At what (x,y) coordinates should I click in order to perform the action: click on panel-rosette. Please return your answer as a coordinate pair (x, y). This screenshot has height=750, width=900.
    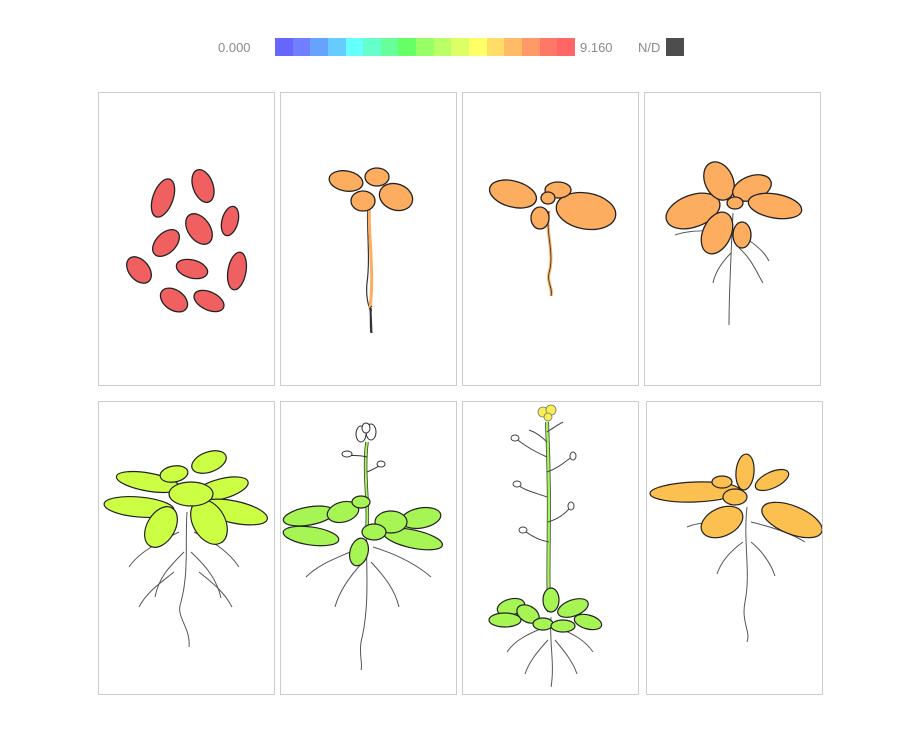
    Looking at the image, I should click on (186, 548).